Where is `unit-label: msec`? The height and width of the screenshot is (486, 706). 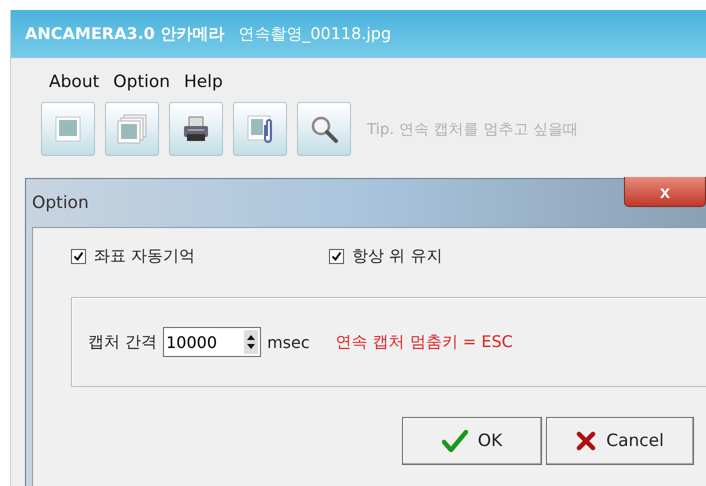
unit-label: msec is located at coordinates (288, 342).